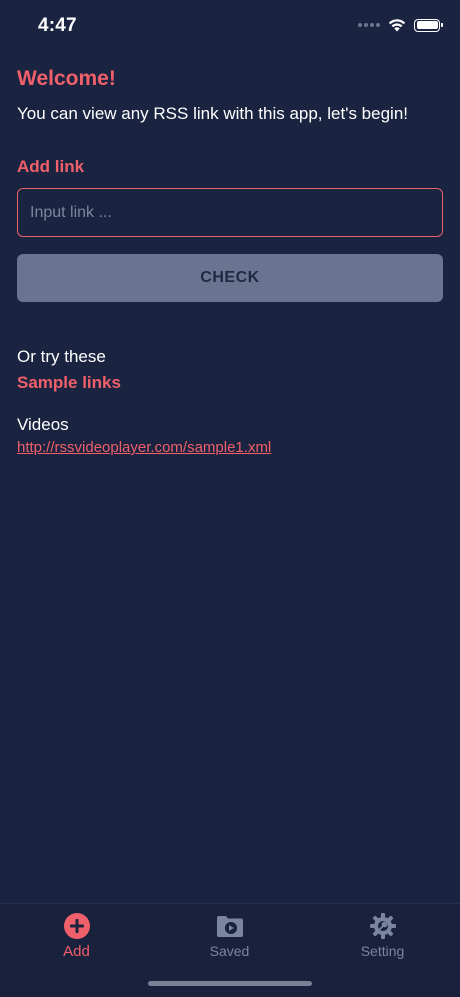 The image size is (460, 997). What do you see at coordinates (230, 28) in the screenshot?
I see `status-bar: 4:47` at bounding box center [230, 28].